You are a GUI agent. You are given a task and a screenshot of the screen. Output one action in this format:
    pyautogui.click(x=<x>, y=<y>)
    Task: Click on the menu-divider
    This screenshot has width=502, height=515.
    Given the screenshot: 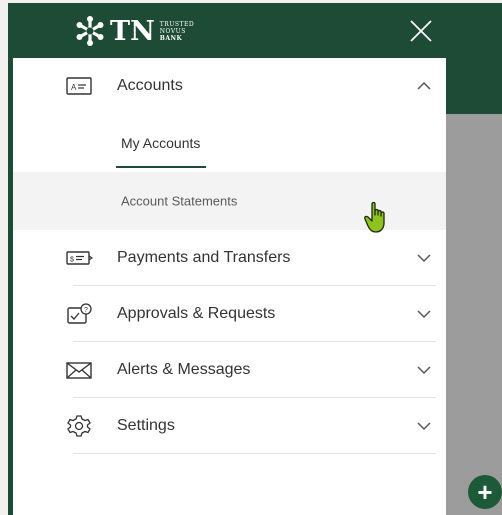 What is the action you would take?
    pyautogui.click(x=254, y=453)
    